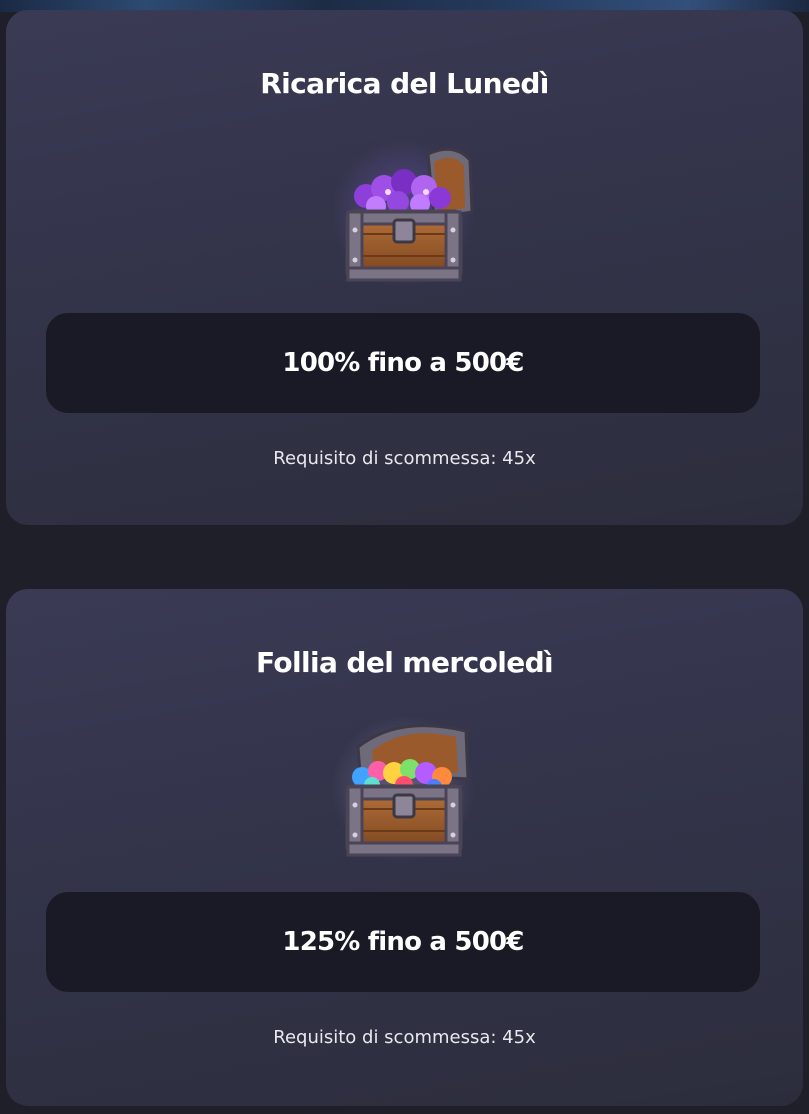 This screenshot has width=809, height=1114. I want to click on promo-title: Follia del mercoledì, so click(404, 662).